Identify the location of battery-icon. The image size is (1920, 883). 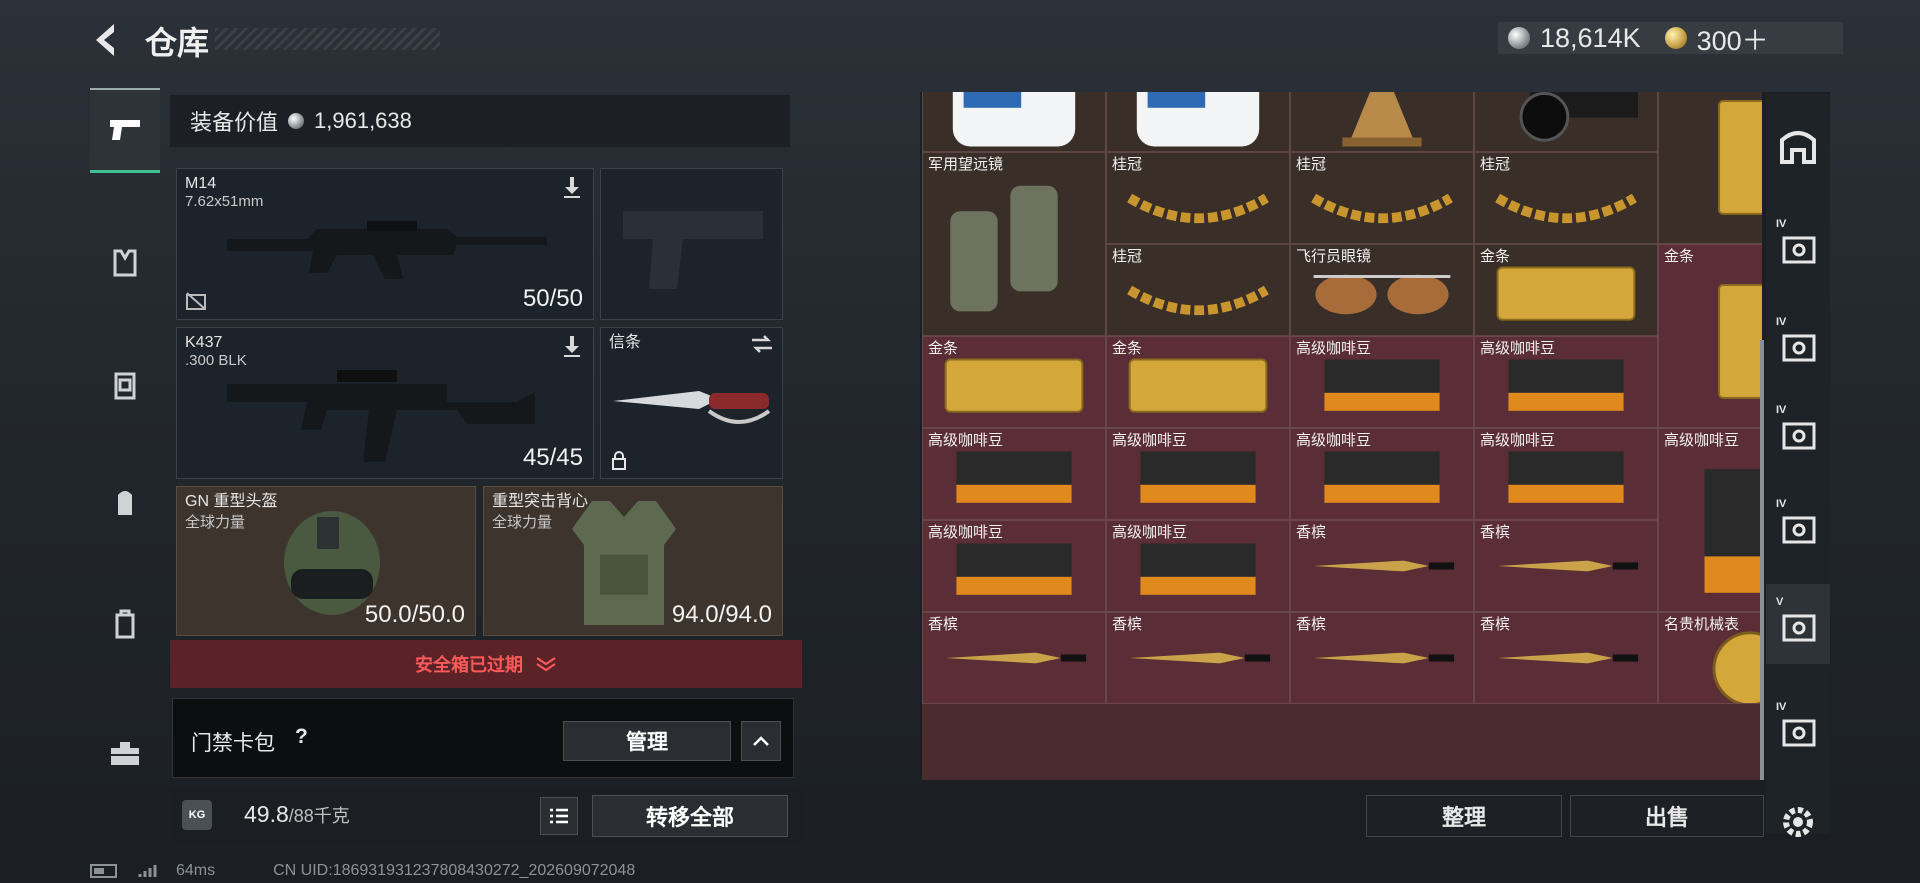
(103, 871).